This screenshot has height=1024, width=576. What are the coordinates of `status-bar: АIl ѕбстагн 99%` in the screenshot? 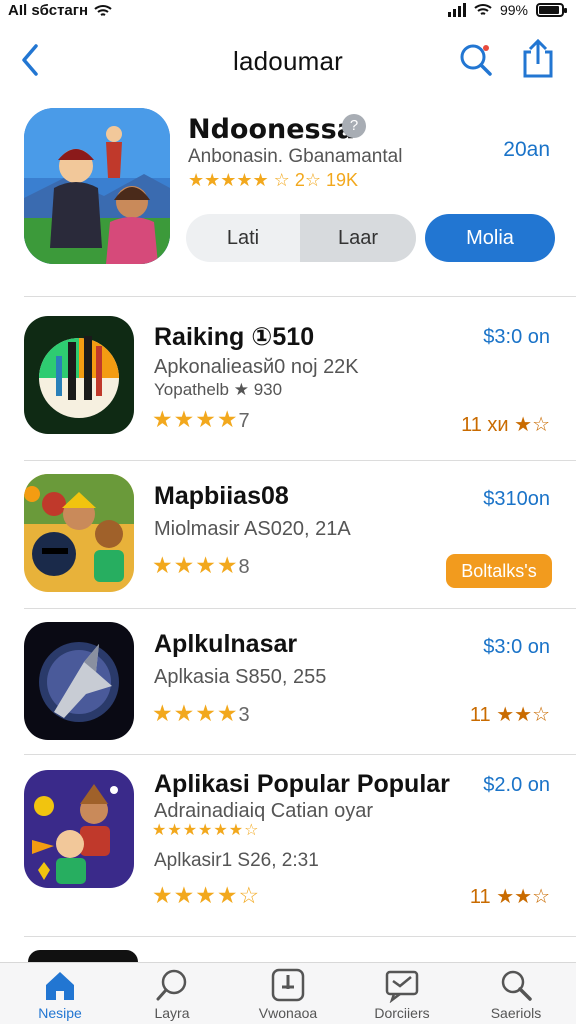 It's located at (288, 12).